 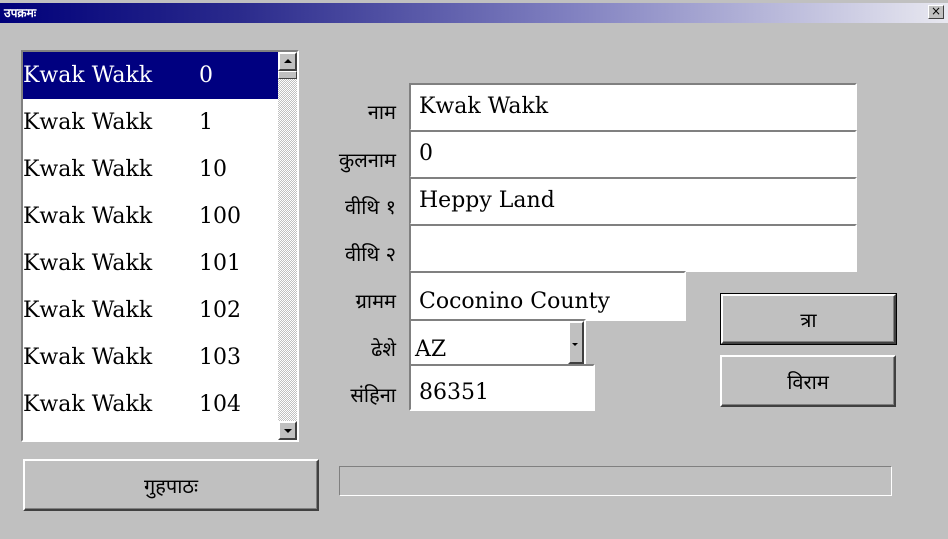 I want to click on ok-button-label: त्रा, so click(x=808, y=319).